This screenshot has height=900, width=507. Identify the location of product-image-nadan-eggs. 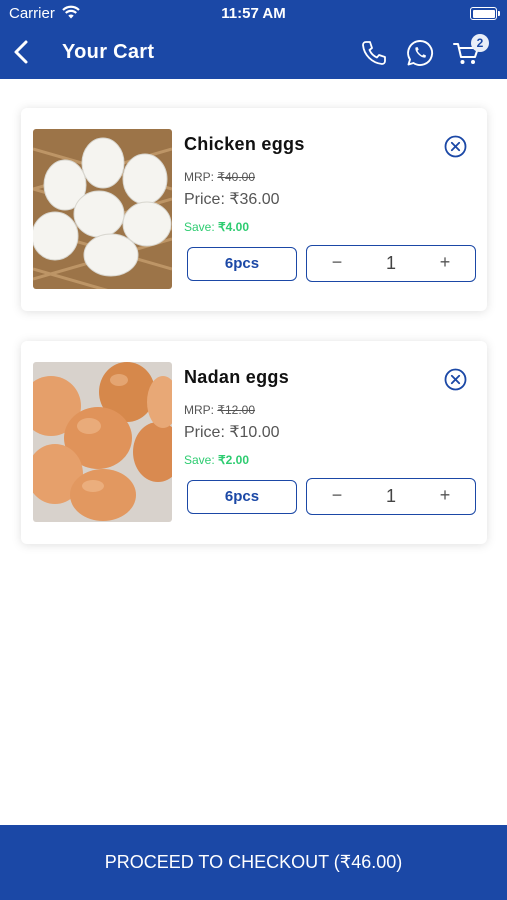
(102, 442).